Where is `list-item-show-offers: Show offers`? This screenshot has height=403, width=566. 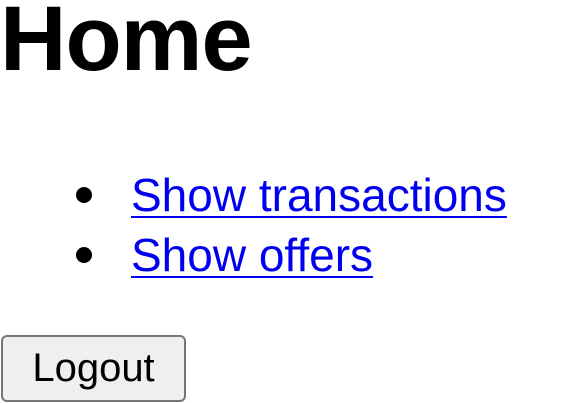
list-item-show-offers: Show offers is located at coordinates (253, 255).